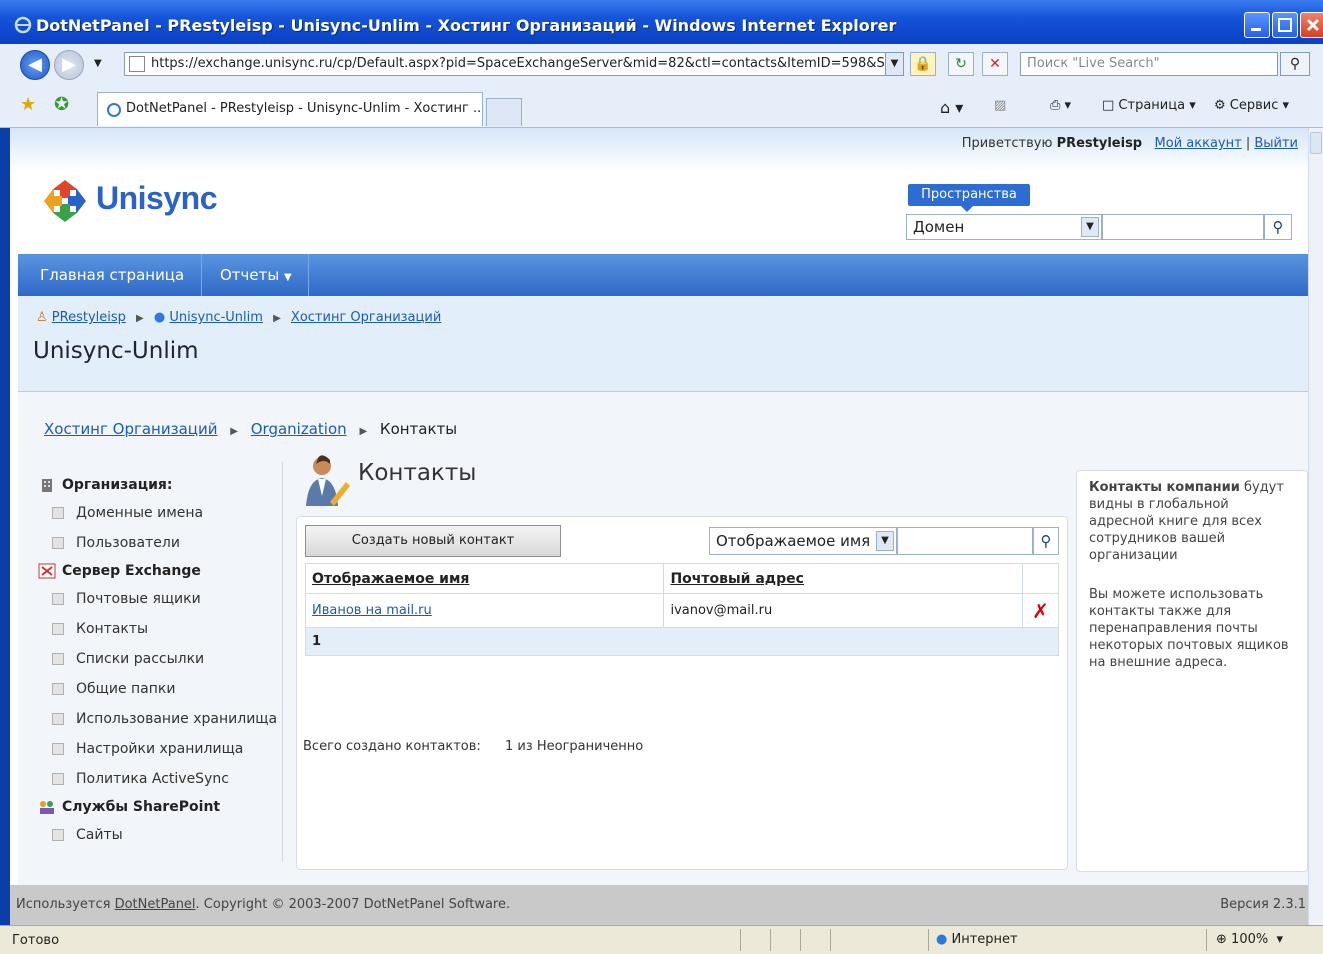 This screenshot has width=1323, height=954. Describe the element at coordinates (504, 112) in the screenshot. I see `new-tab-button` at that location.